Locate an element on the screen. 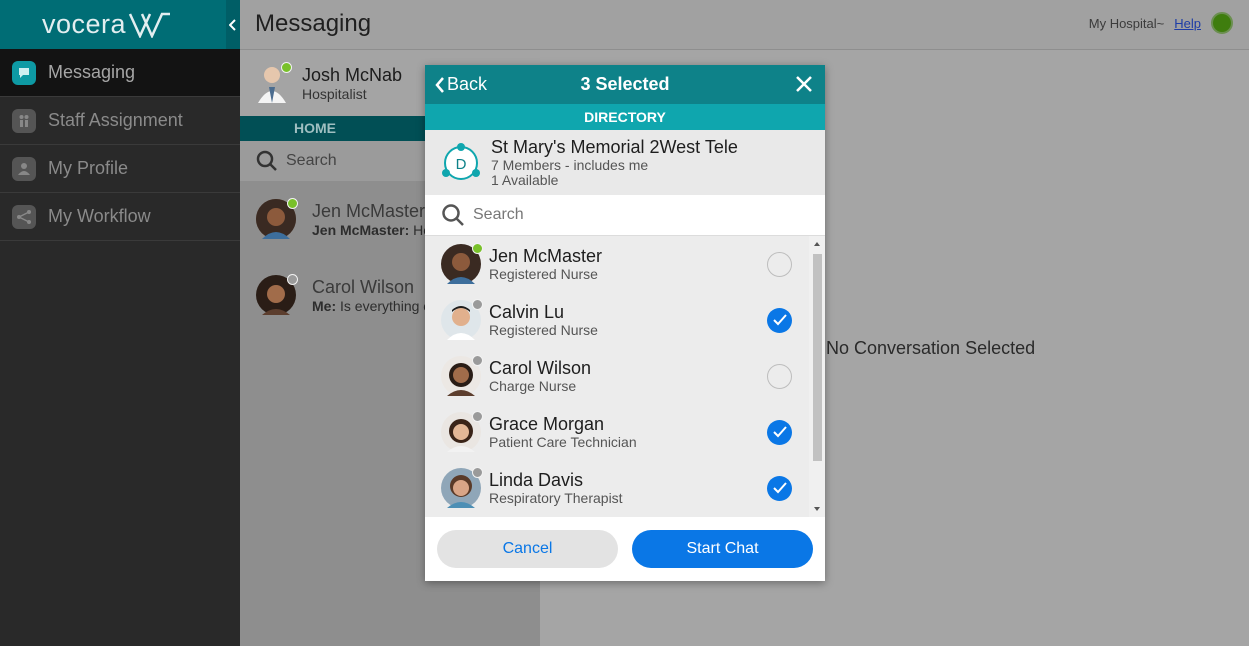 This screenshot has height=646, width=1249. conversation-preview: Me: Is everything o is located at coordinates (372, 305).